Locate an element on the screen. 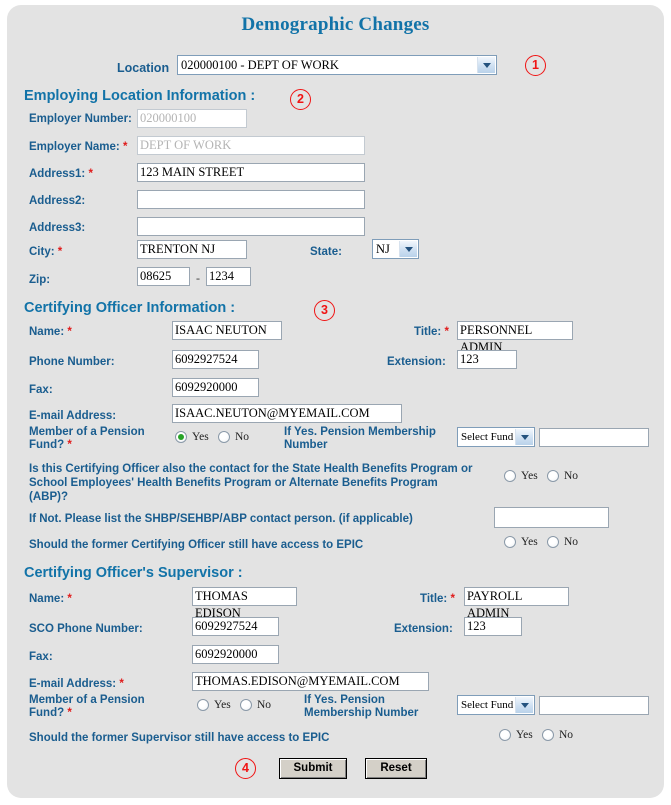  address3-input is located at coordinates (251, 226).